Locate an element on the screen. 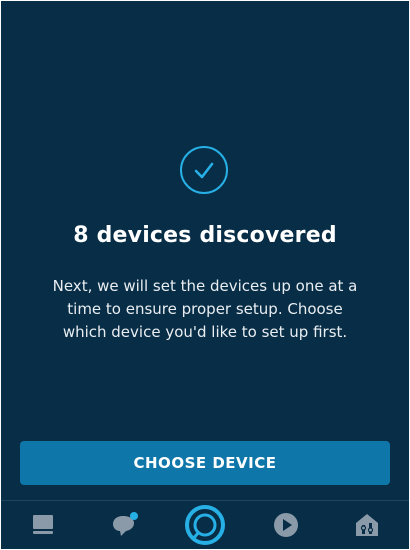 This screenshot has height=550, width=410. page-title: 8 devices discovered is located at coordinates (205, 235).